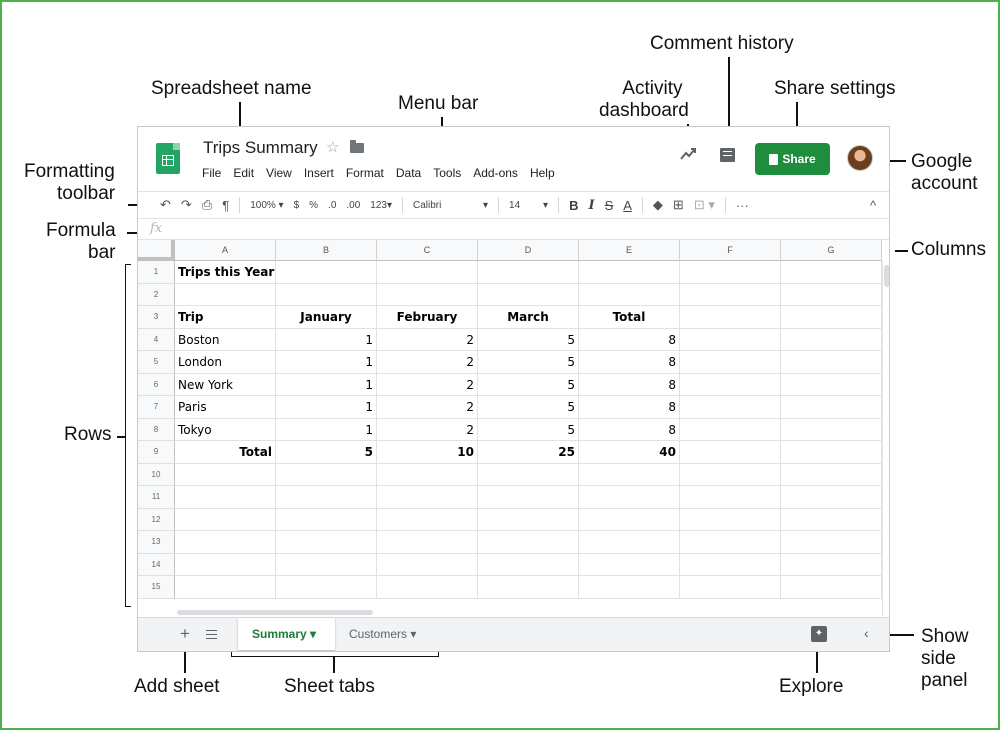  What do you see at coordinates (260, 148) in the screenshot?
I see `spreadsheet-name: Trips Summary` at bounding box center [260, 148].